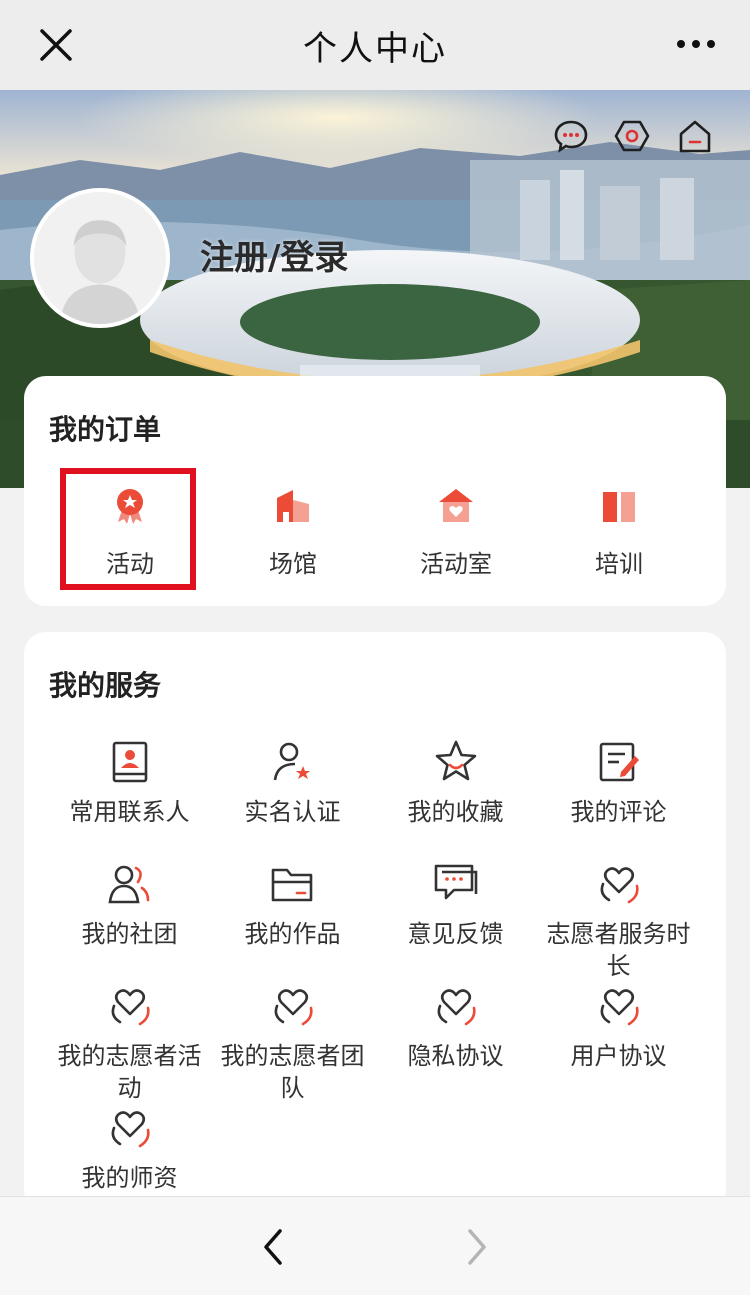 The height and width of the screenshot is (1295, 750). What do you see at coordinates (456, 564) in the screenshot?
I see `order-item-label: 活动室` at bounding box center [456, 564].